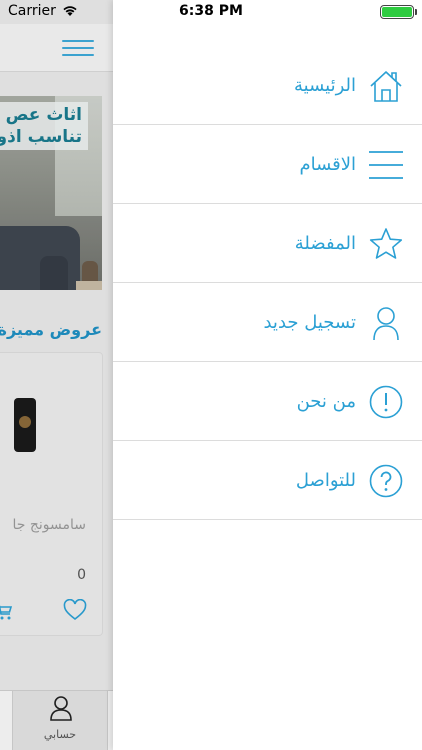  What do you see at coordinates (325, 85) in the screenshot?
I see `menu-label-home: الرئيسية` at bounding box center [325, 85].